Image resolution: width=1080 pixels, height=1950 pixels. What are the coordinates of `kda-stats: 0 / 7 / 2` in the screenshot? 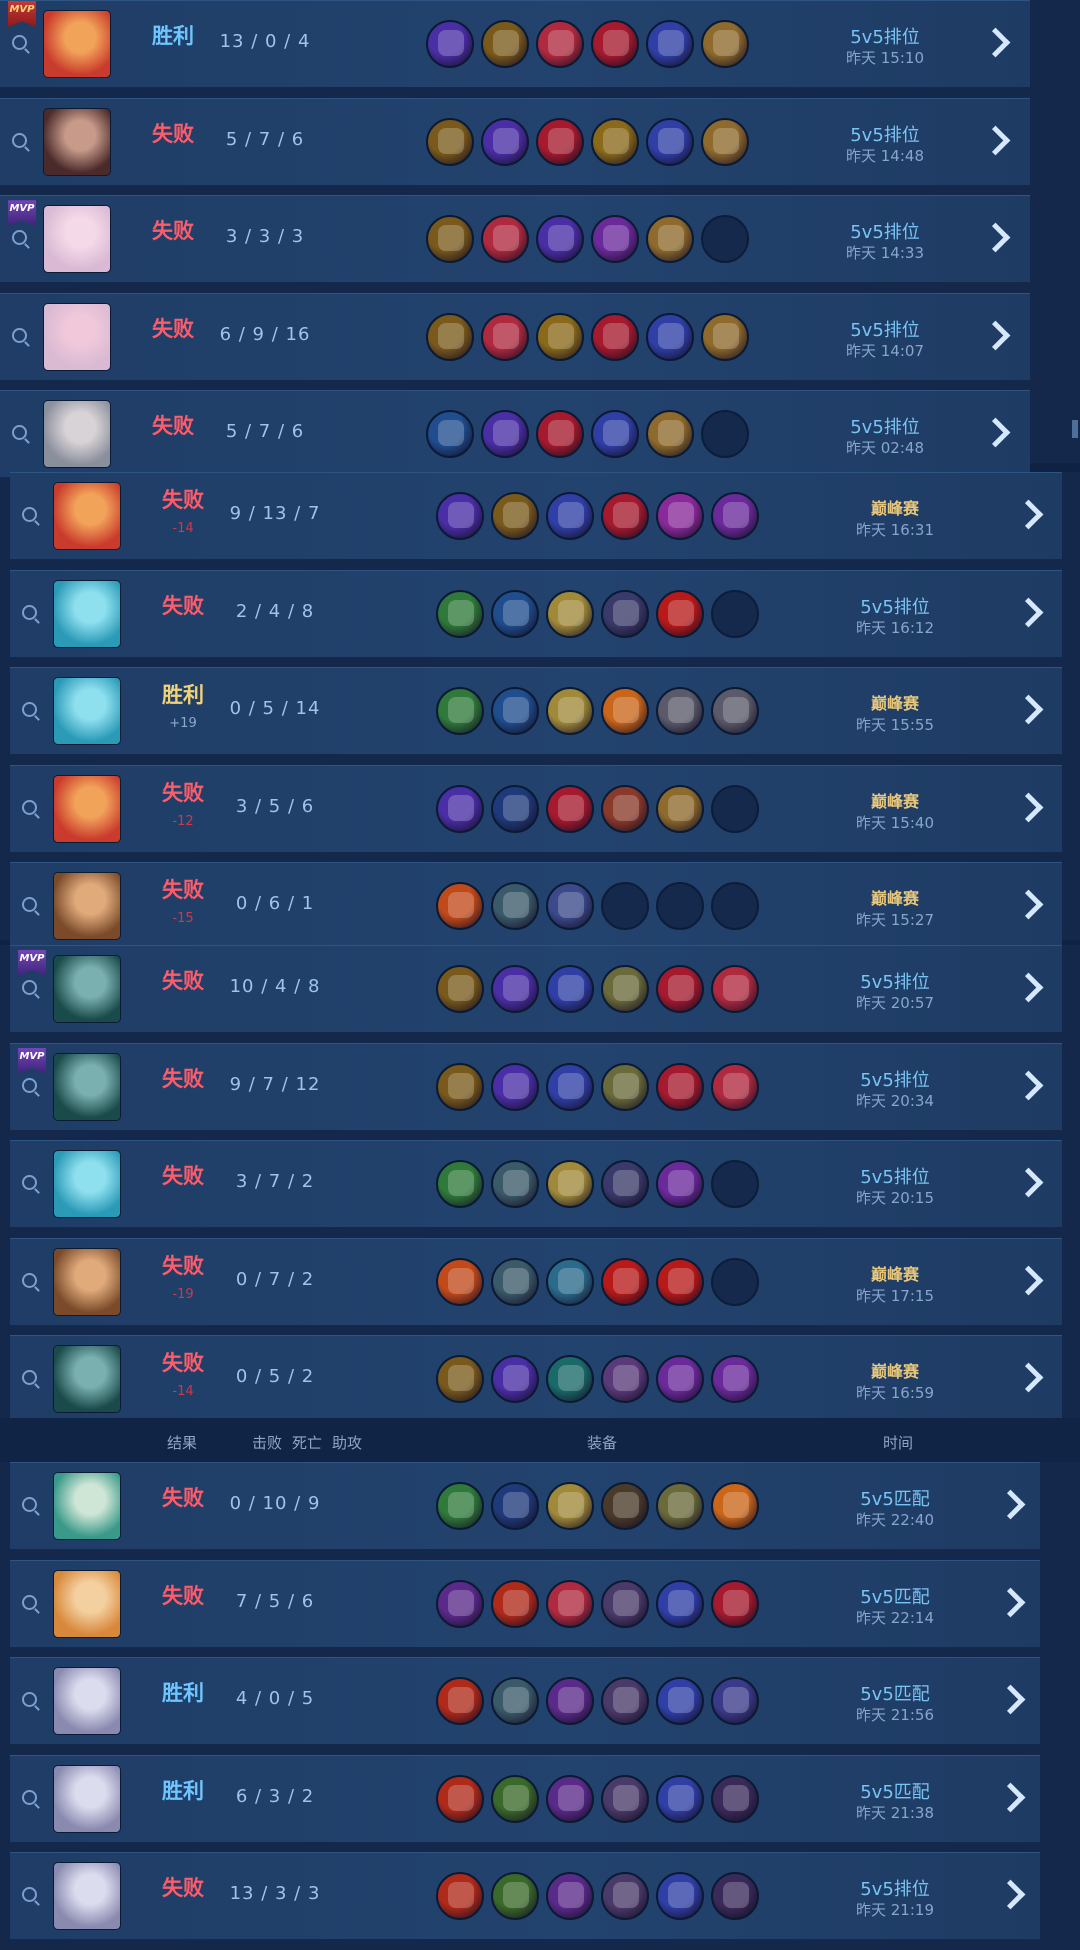 It's located at (275, 1279).